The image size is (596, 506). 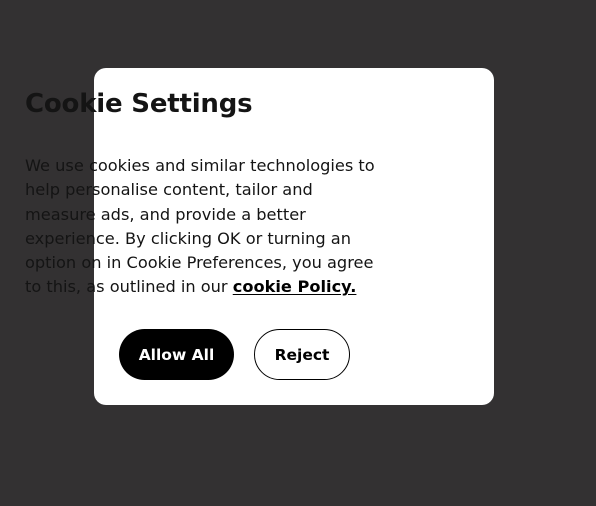 What do you see at coordinates (139, 104) in the screenshot?
I see `dialog-title: Cookie Settings` at bounding box center [139, 104].